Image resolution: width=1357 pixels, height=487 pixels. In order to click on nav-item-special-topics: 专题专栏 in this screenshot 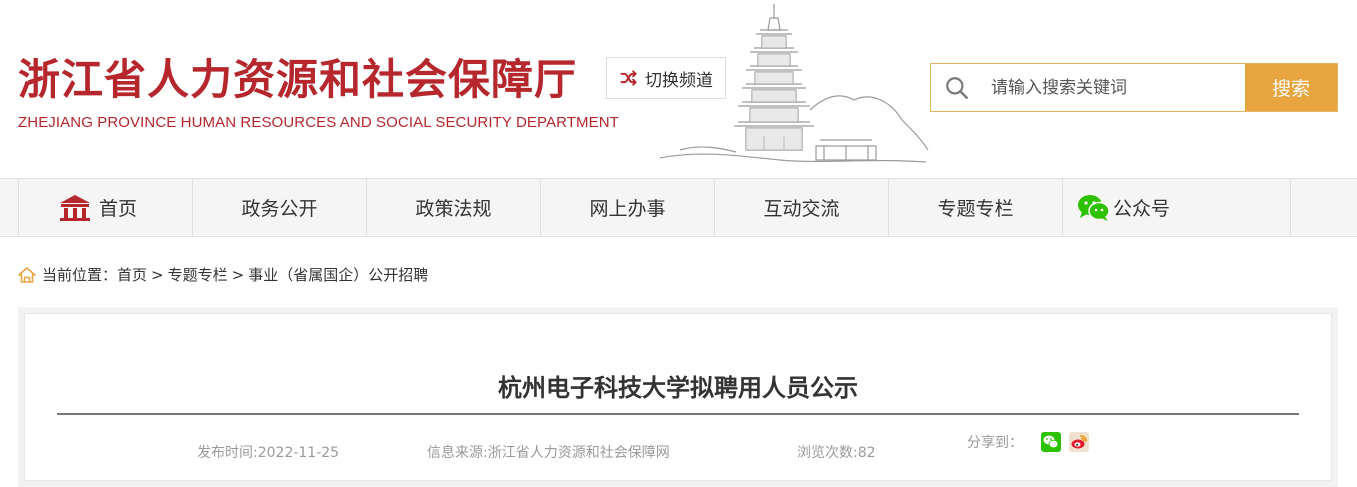, I will do `click(976, 207)`.